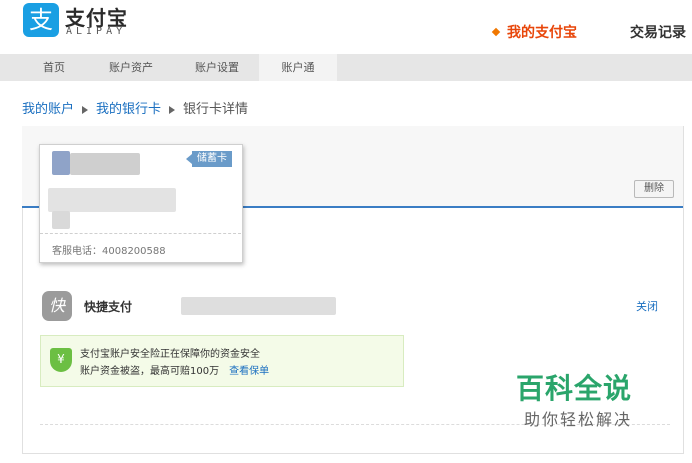 The height and width of the screenshot is (463, 692). I want to click on close-quick-pay-link: 关闭, so click(647, 306).